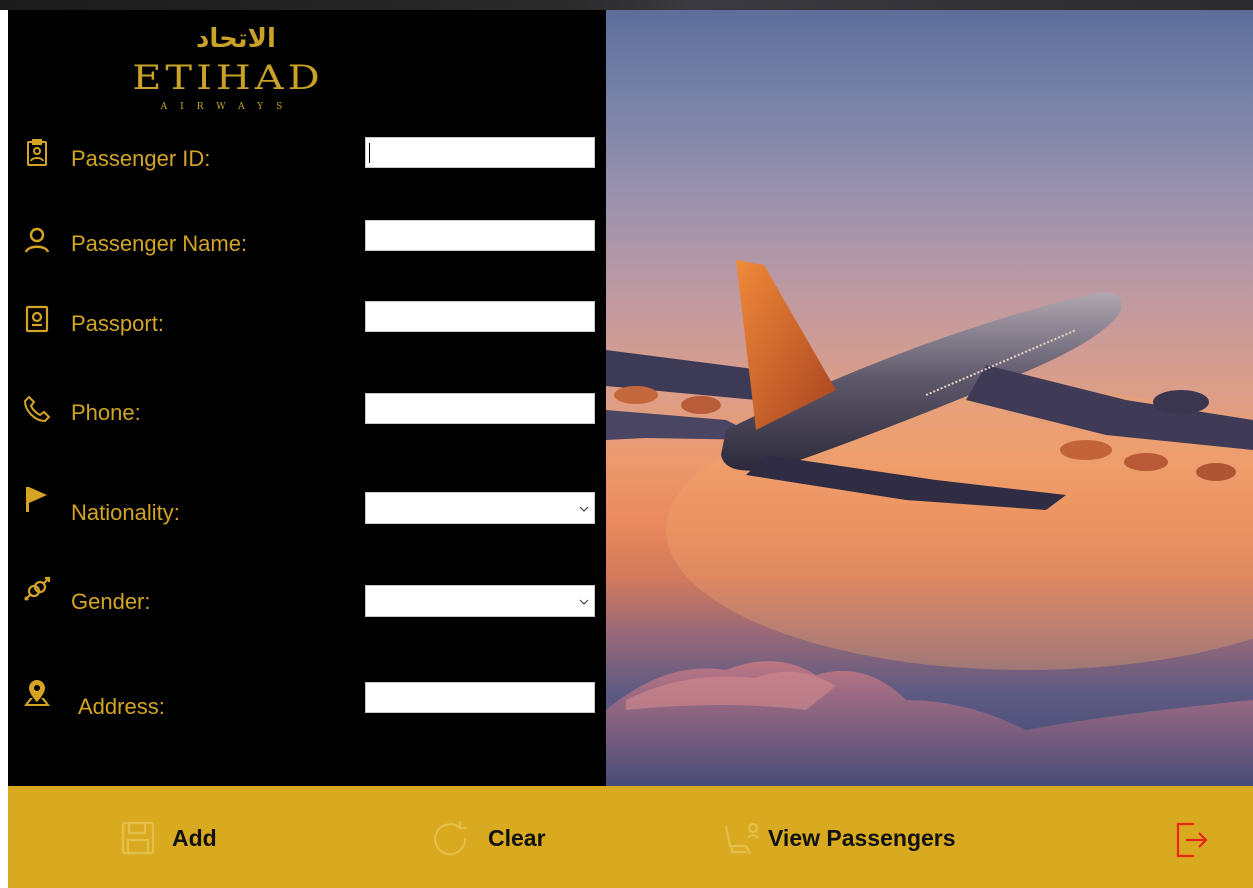  What do you see at coordinates (159, 243) in the screenshot?
I see `passenger-name-label: Passenger Name:` at bounding box center [159, 243].